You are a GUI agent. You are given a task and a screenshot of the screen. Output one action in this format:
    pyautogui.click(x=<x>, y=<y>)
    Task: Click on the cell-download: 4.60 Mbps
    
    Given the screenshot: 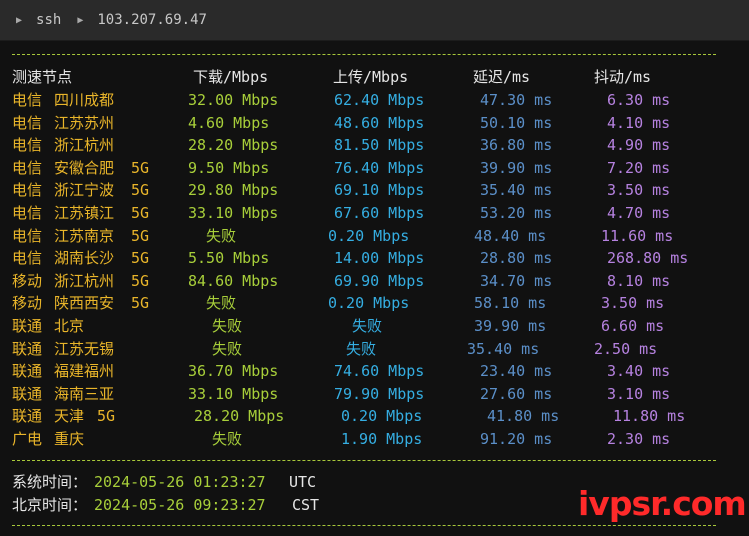 What is the action you would take?
    pyautogui.click(x=229, y=122)
    